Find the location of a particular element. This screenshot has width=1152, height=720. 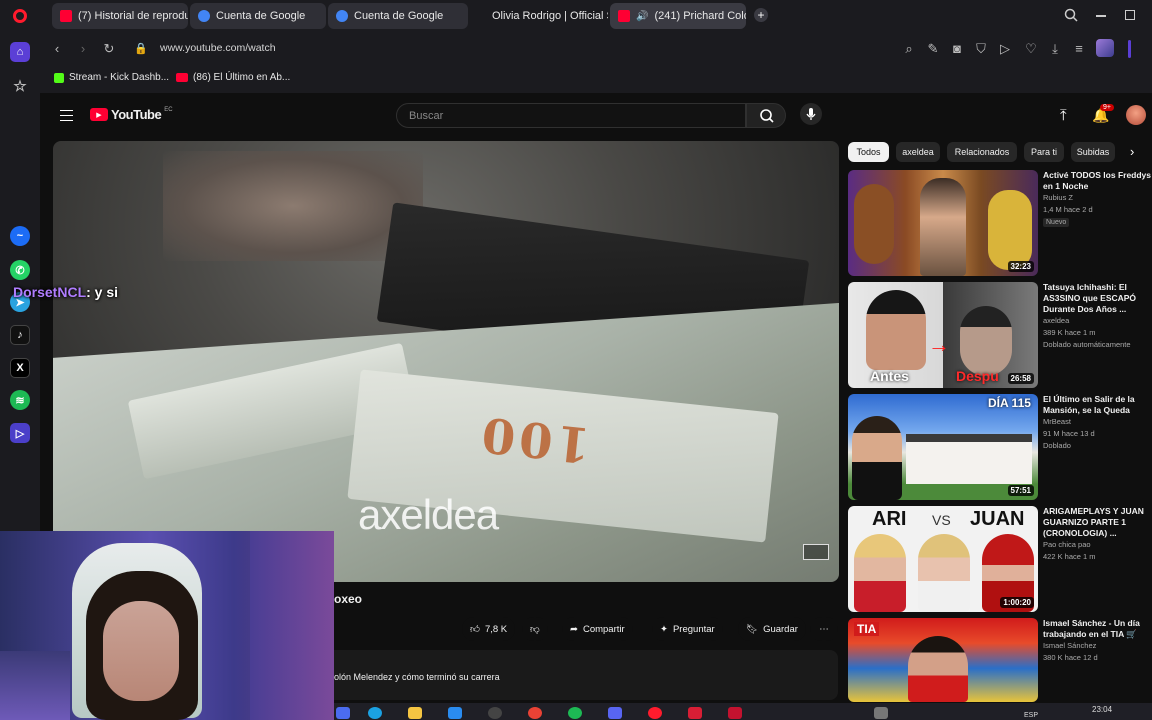

account-avatar is located at coordinates (1136, 115).